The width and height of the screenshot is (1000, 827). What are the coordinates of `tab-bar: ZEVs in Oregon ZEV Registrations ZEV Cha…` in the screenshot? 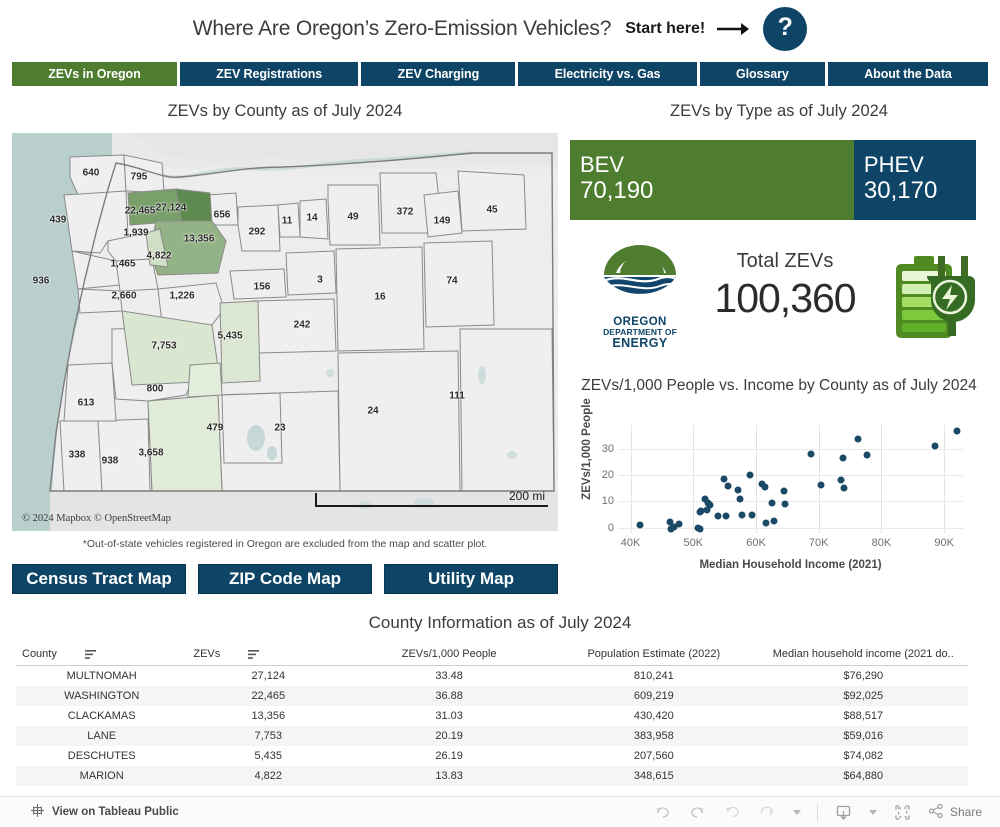 It's located at (500, 74).